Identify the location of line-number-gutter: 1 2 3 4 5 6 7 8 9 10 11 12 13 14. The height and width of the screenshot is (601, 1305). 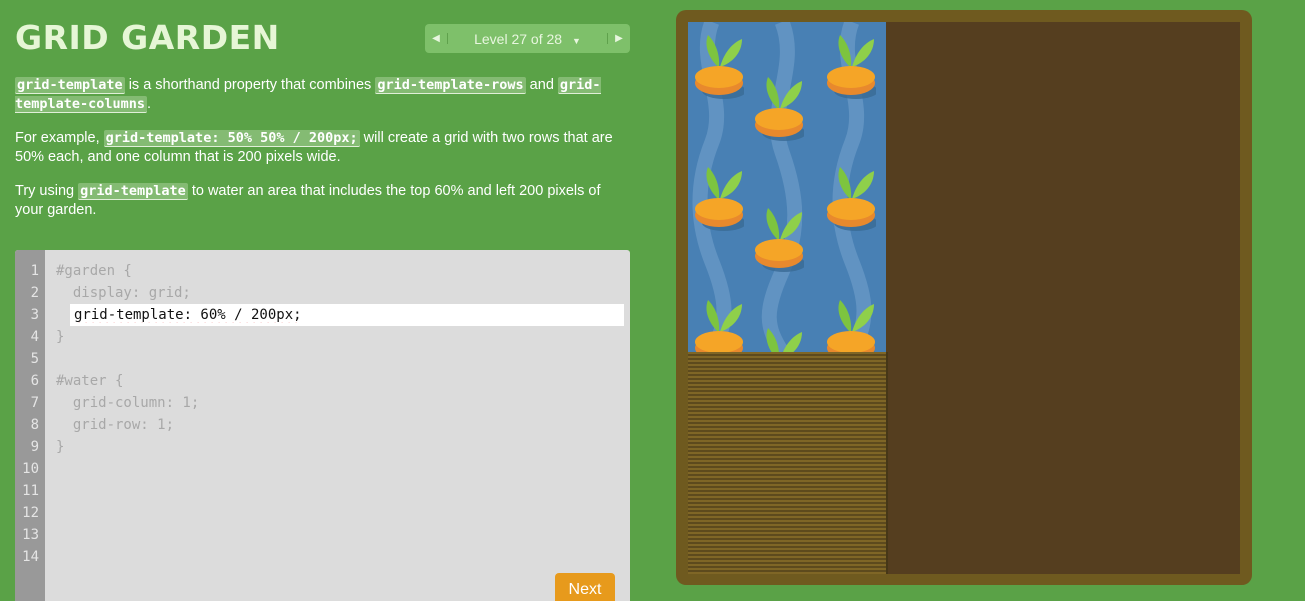
(30, 425).